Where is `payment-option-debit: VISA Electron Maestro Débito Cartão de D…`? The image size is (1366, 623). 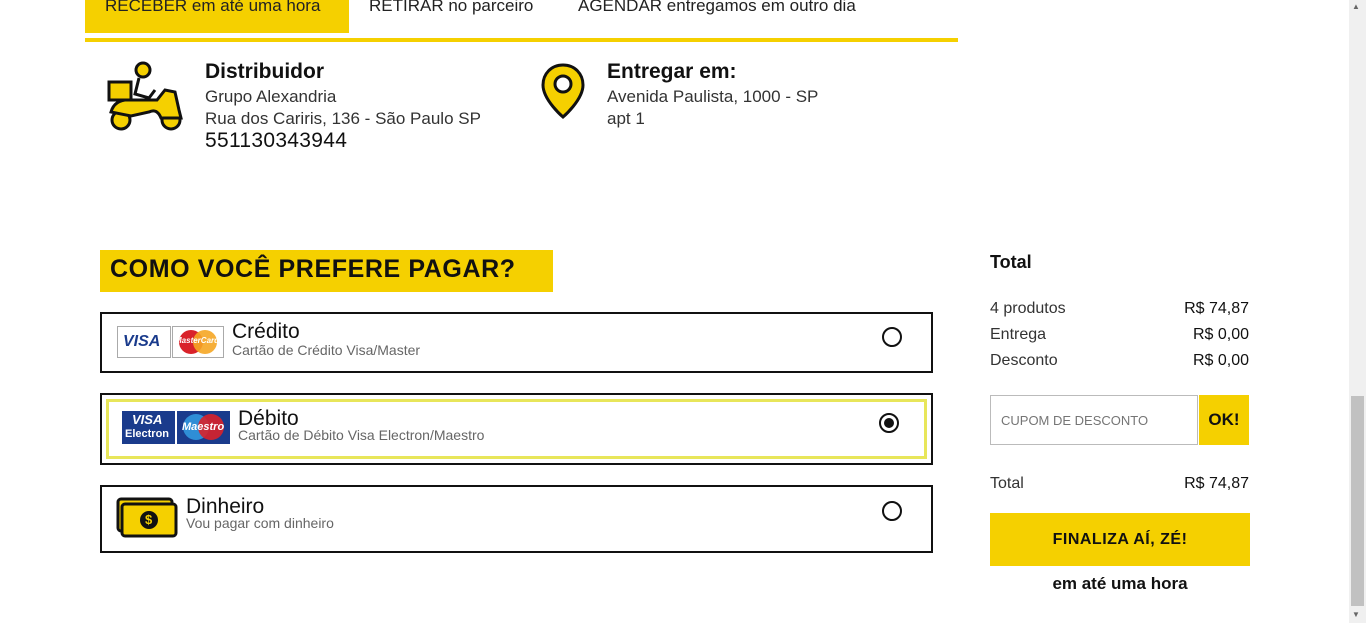 payment-option-debit: VISA Electron Maestro Débito Cartão de D… is located at coordinates (516, 429).